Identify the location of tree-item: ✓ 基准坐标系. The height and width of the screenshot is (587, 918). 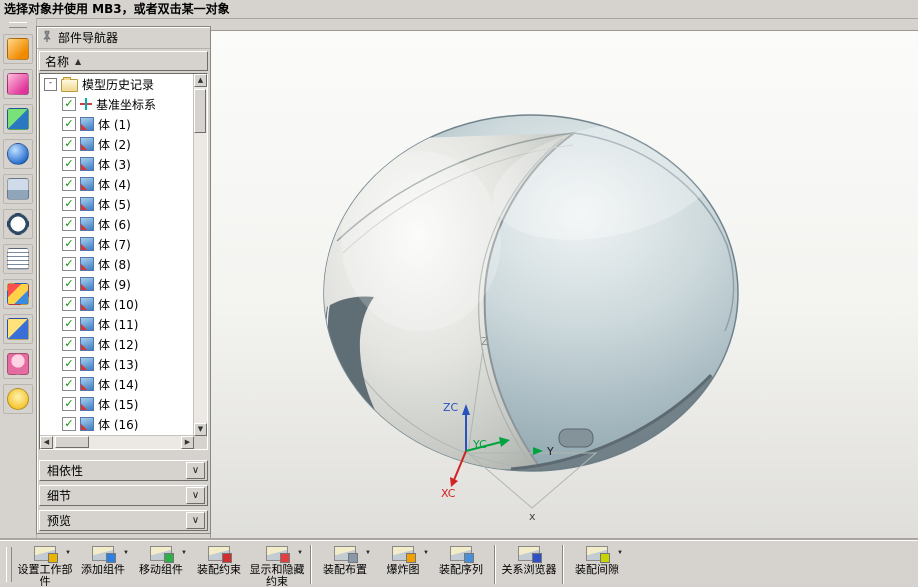
(117, 104).